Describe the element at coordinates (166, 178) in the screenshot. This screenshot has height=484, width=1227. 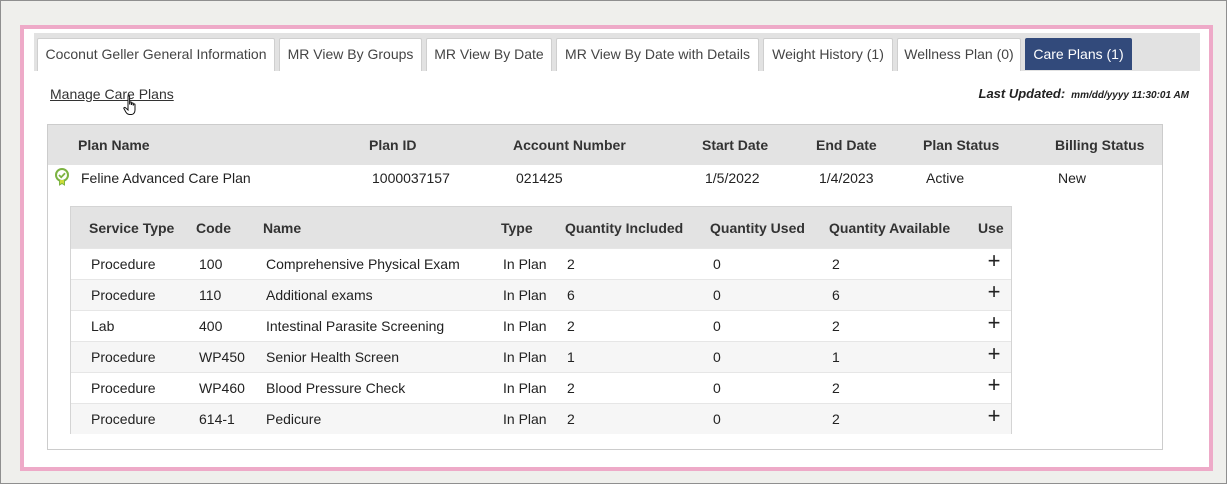
I see `plan-name-value: Feline Advanced Care Plan` at that location.